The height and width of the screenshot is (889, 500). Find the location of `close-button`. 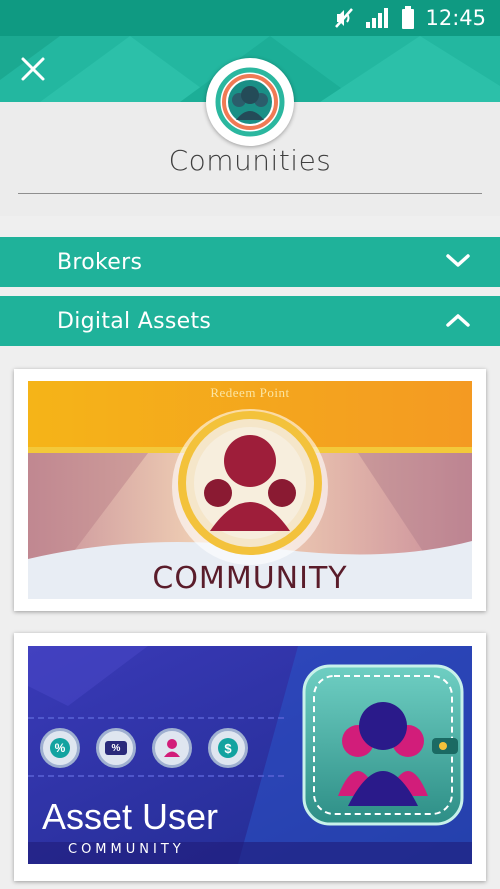

close-button is located at coordinates (33, 69).